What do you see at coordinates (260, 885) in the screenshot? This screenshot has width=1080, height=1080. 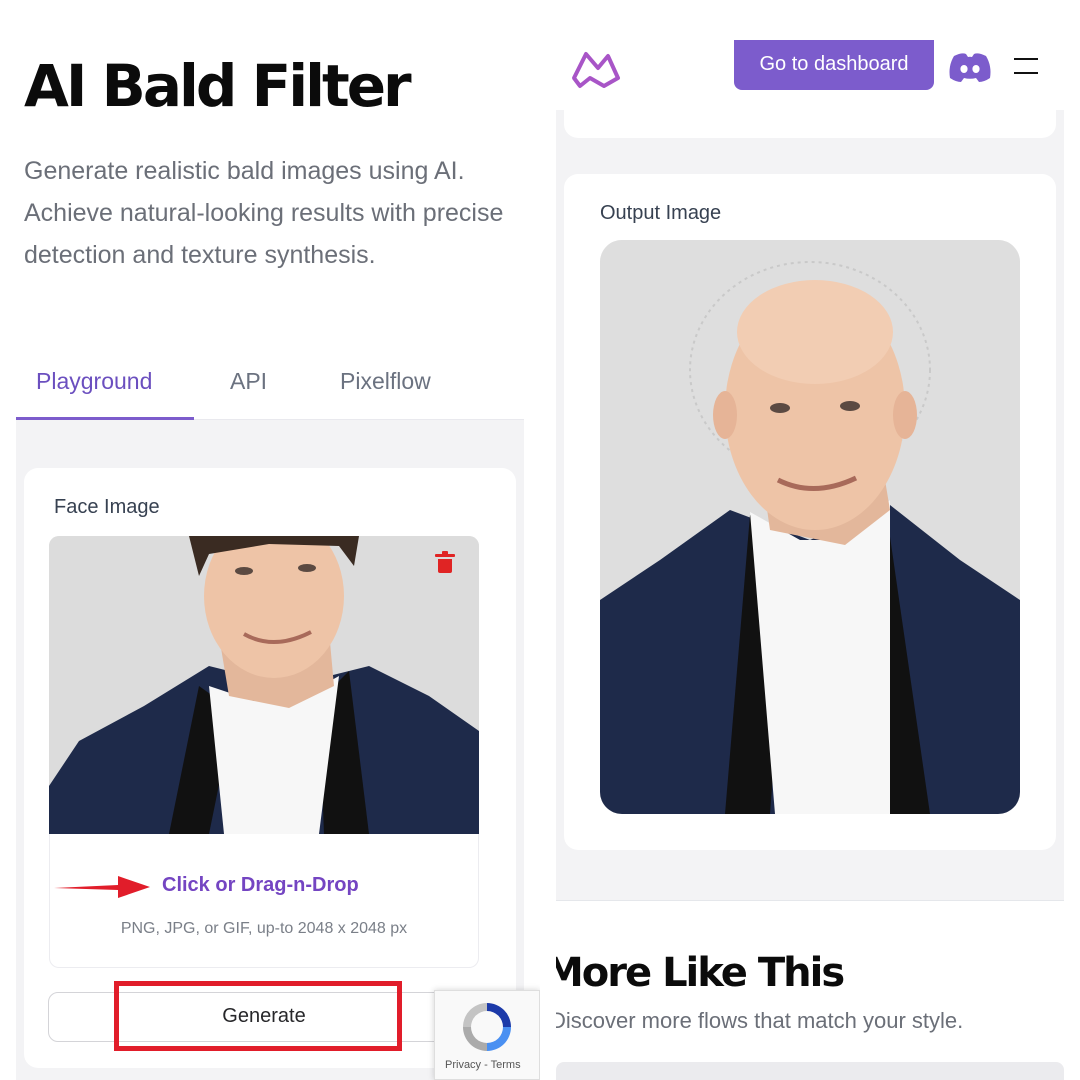 I see `drop-zone-link: Click or Drag-n-Drop` at bounding box center [260, 885].